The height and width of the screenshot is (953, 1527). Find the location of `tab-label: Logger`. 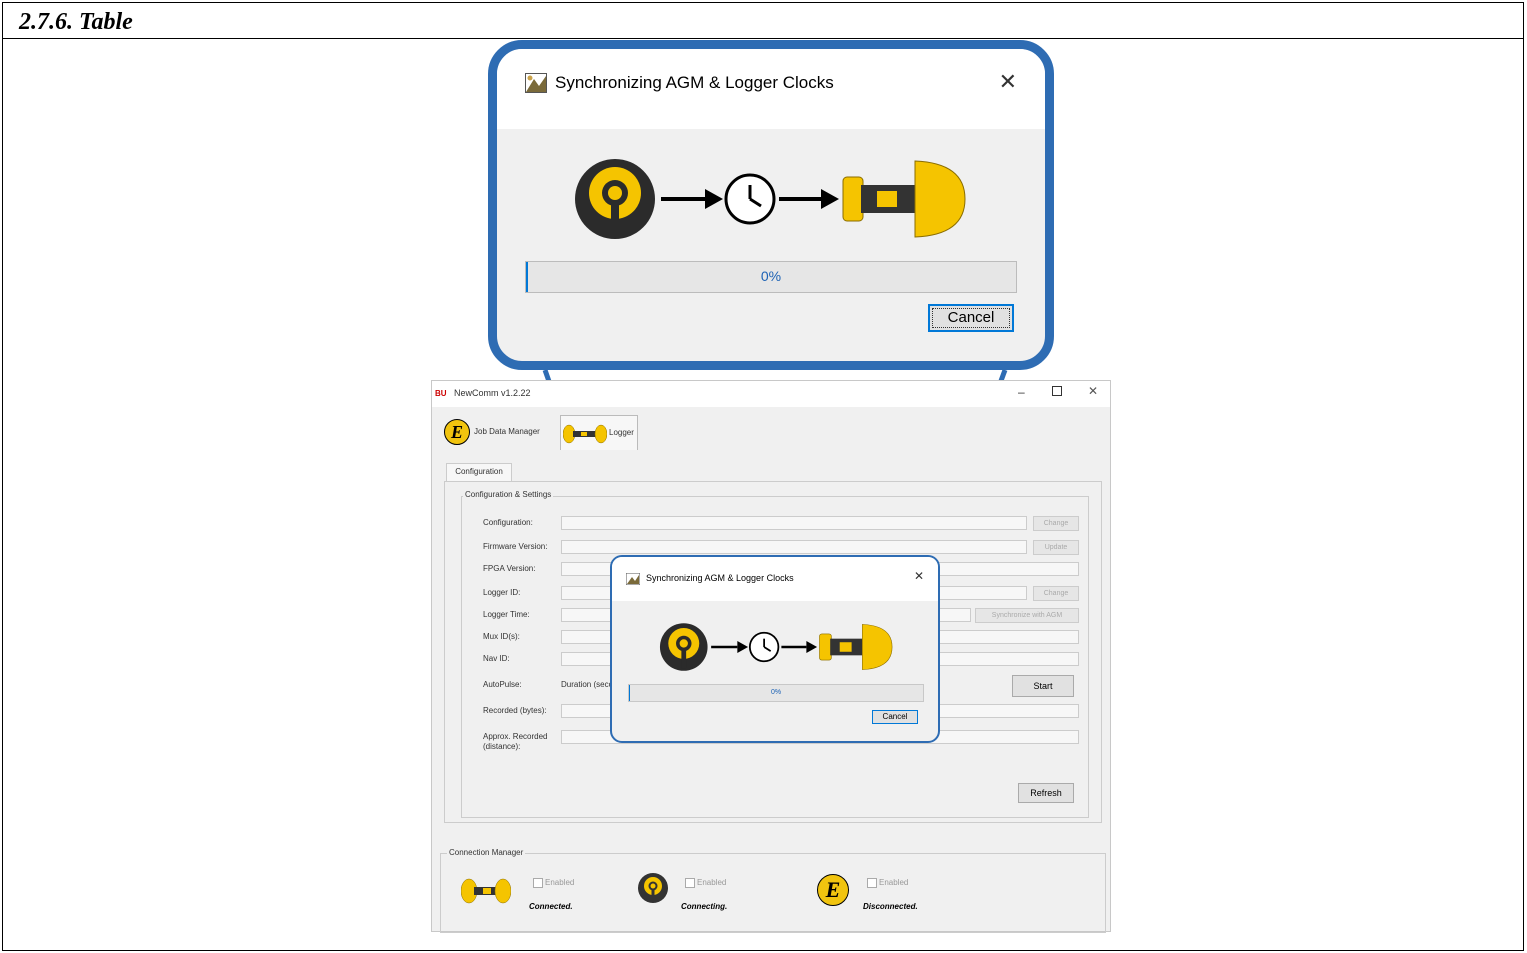

tab-label: Logger is located at coordinates (621, 432).